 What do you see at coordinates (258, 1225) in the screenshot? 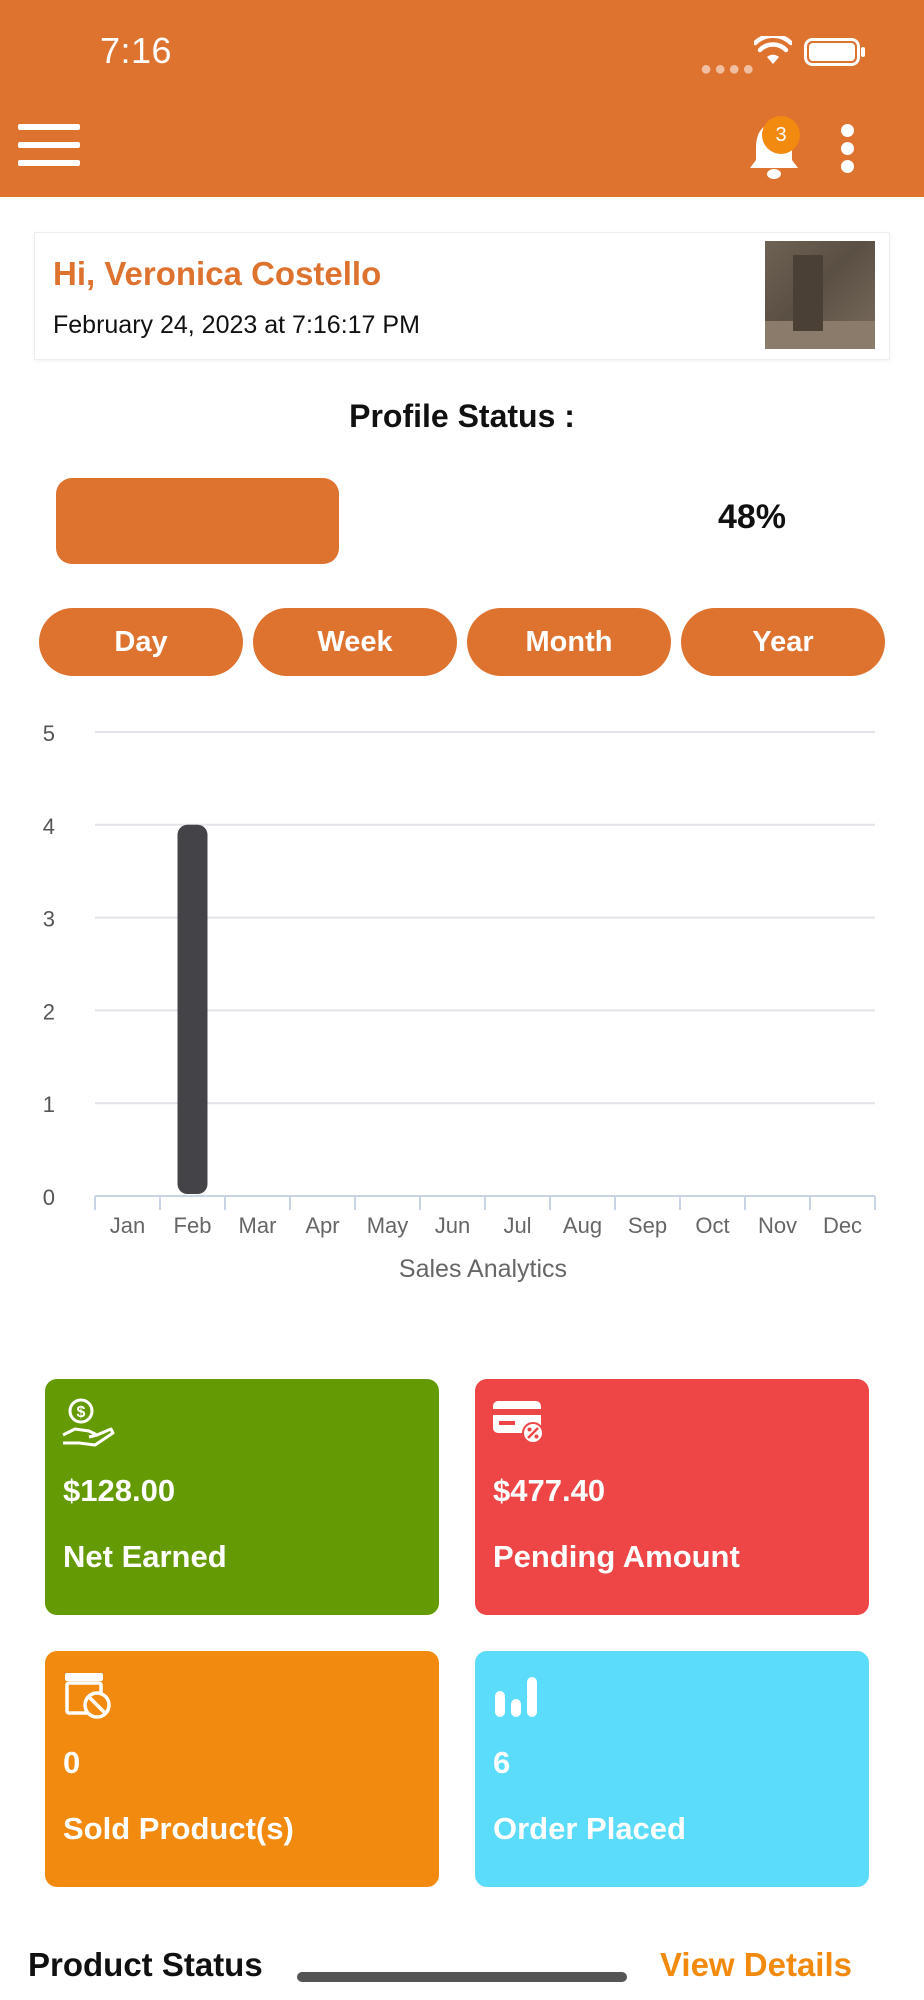
I see `chart-x-tick-label: Mar` at bounding box center [258, 1225].